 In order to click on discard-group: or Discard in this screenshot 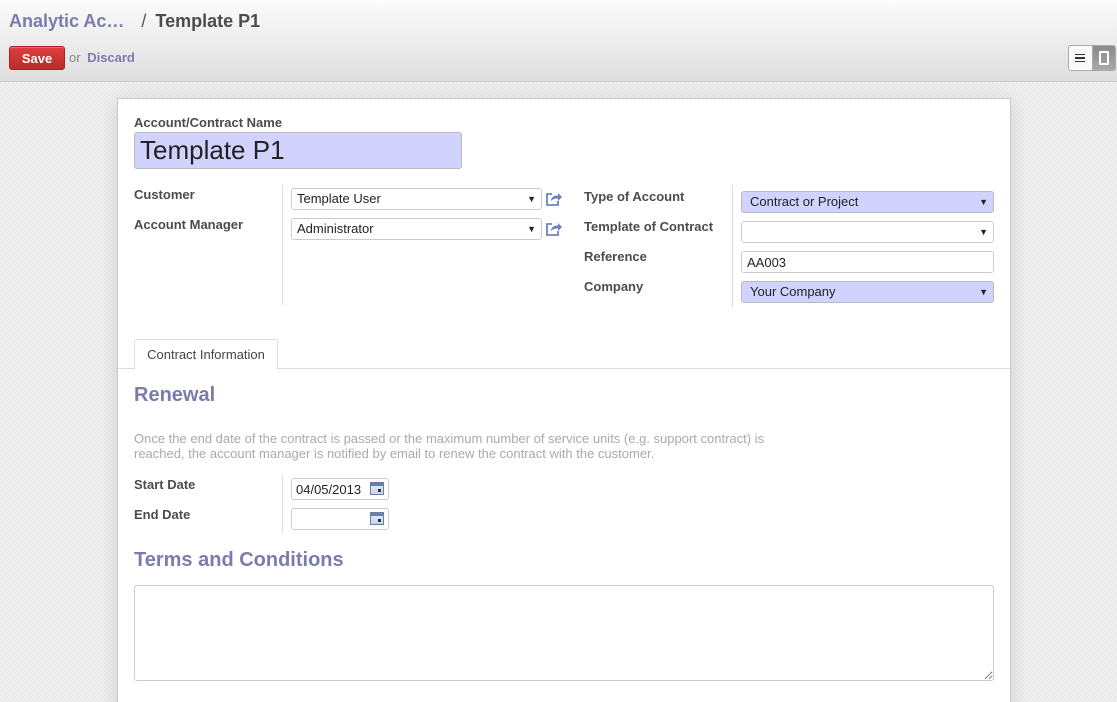, I will do `click(102, 57)`.